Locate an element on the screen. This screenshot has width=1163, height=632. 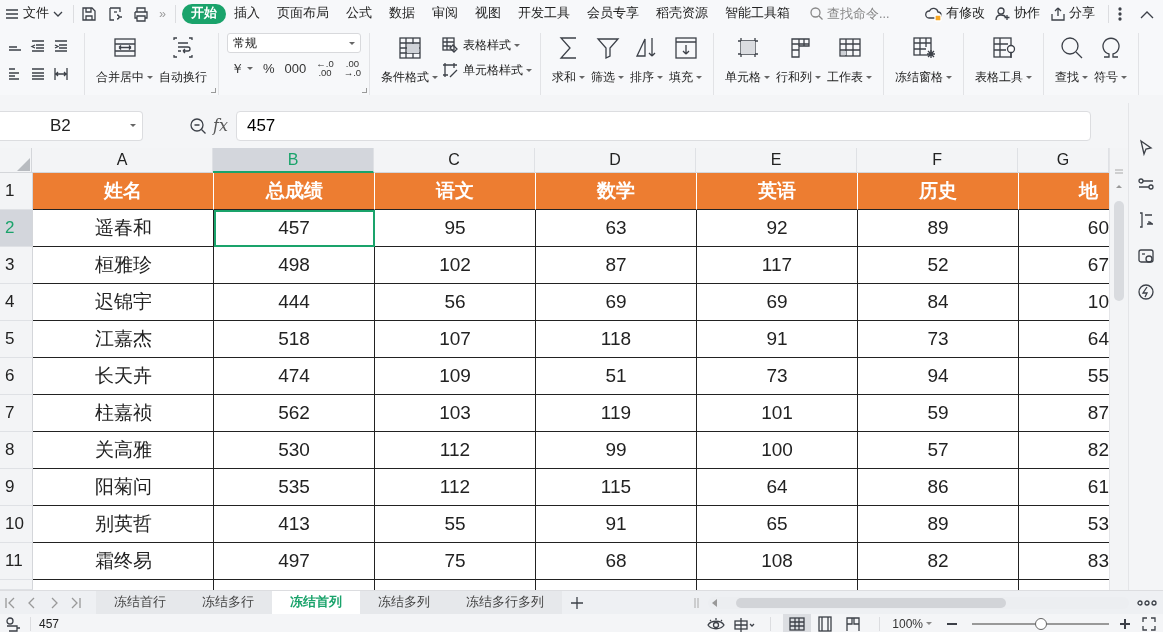
ribbon-tab: 开发工具 is located at coordinates (544, 13).